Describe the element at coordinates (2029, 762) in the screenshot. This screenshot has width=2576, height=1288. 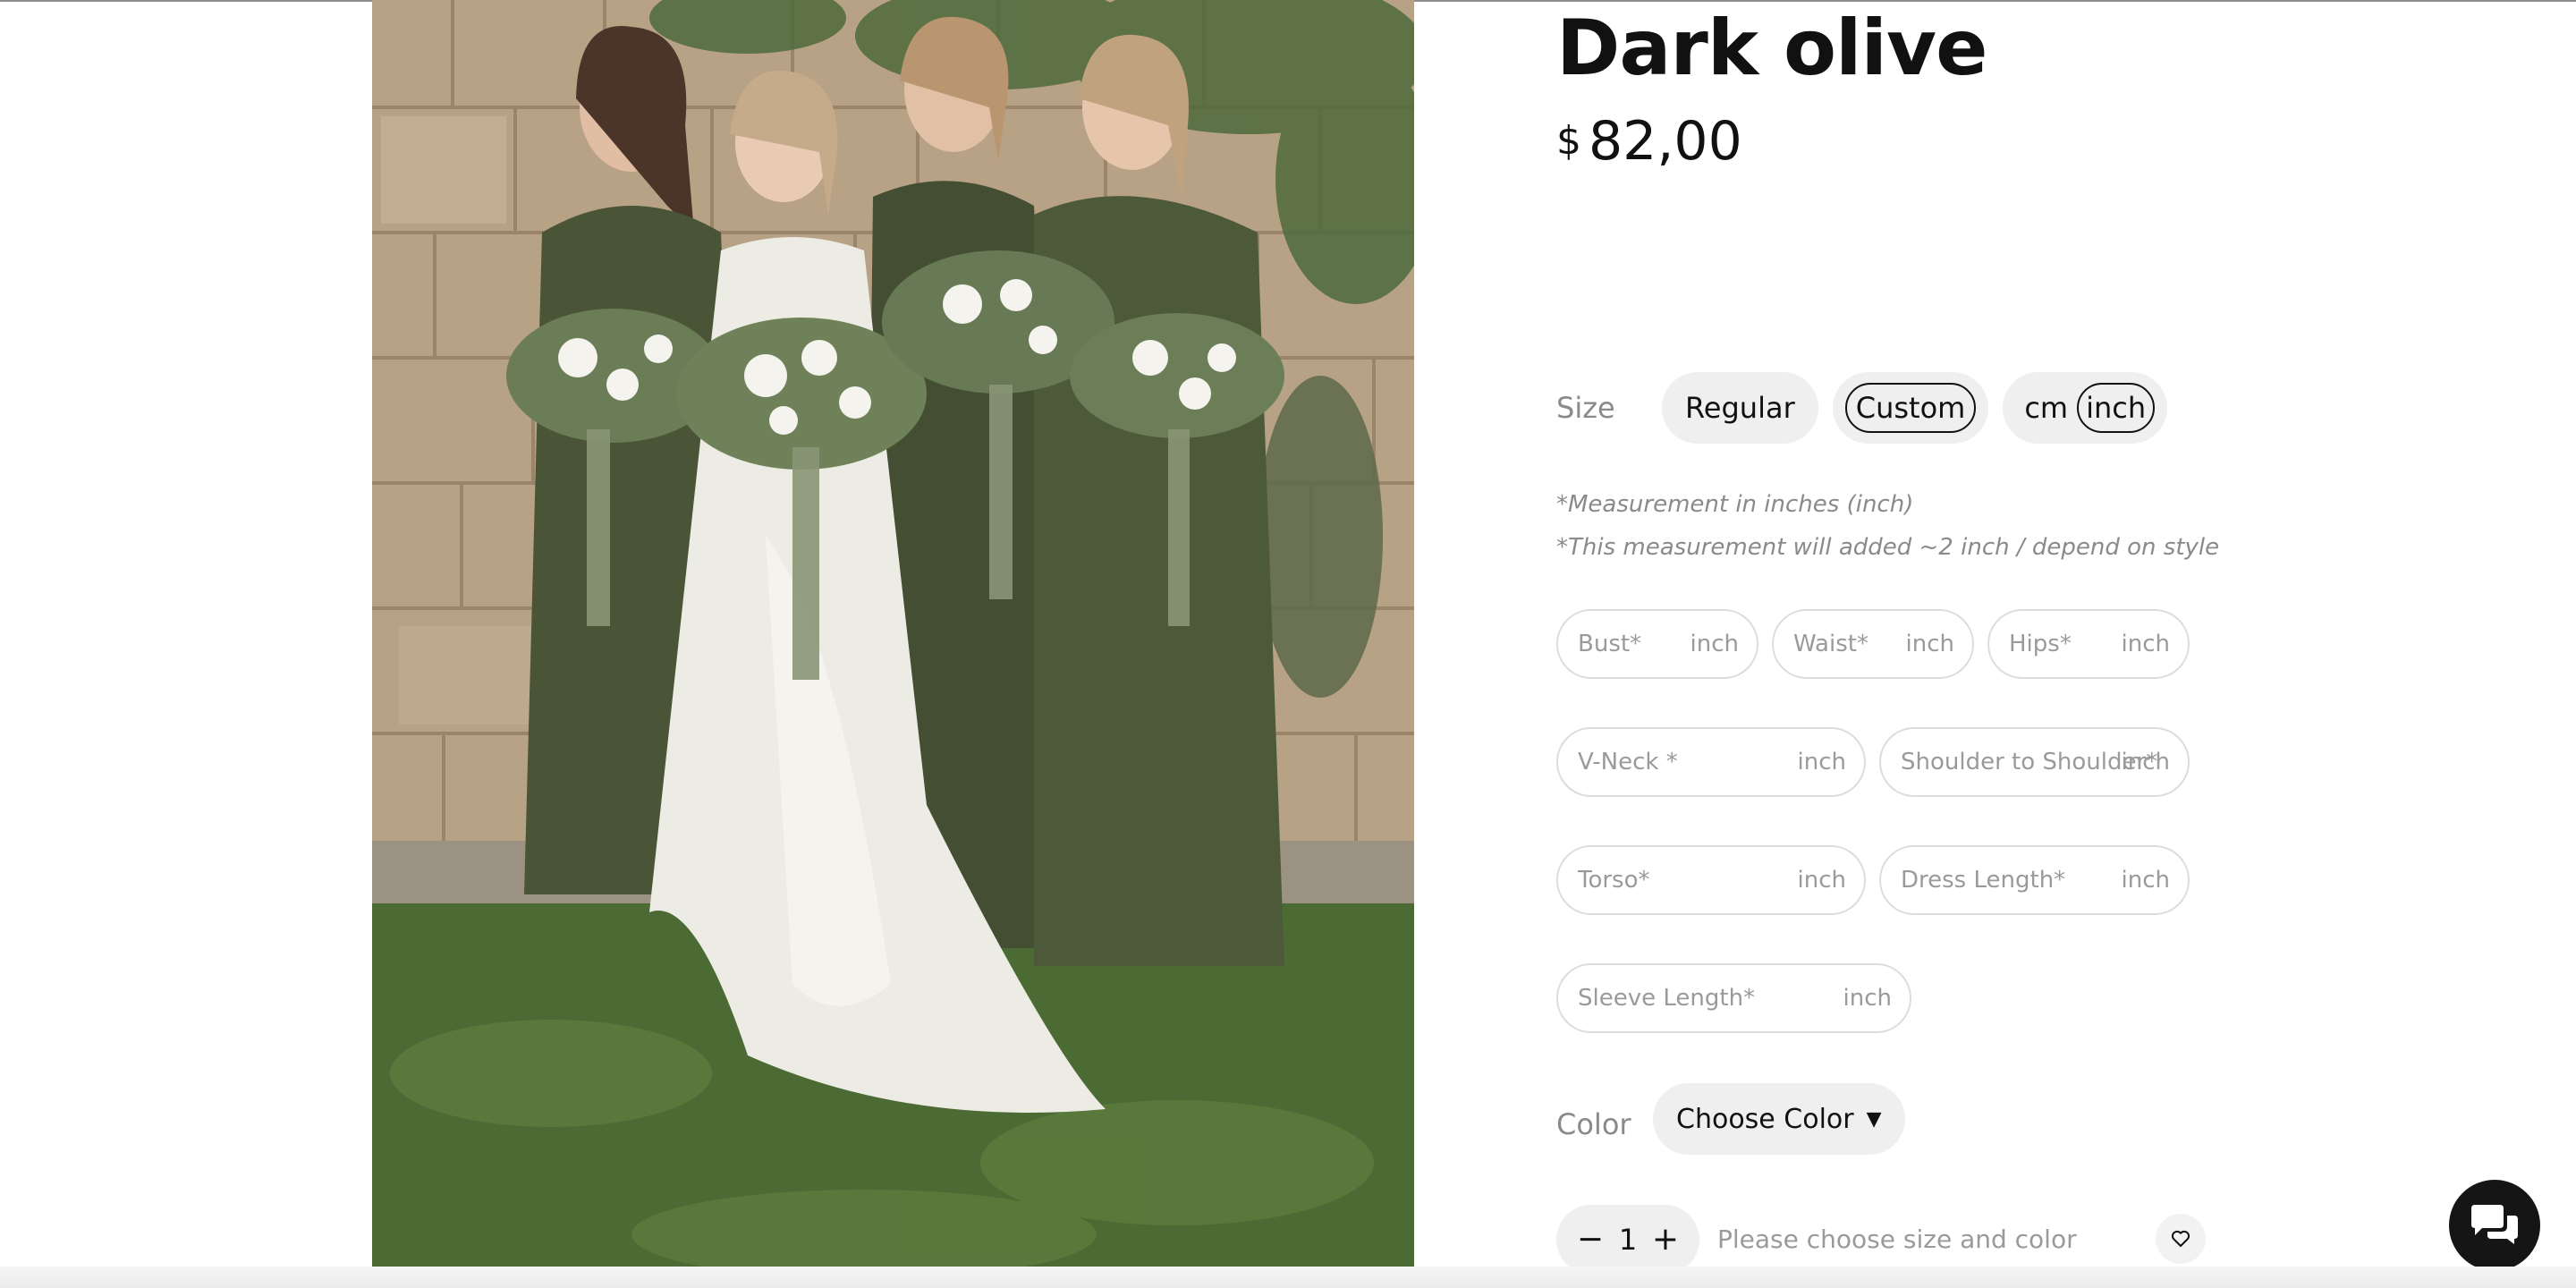
I see `shoulder-field-placeholder: Shoulder to Shoulder*` at that location.